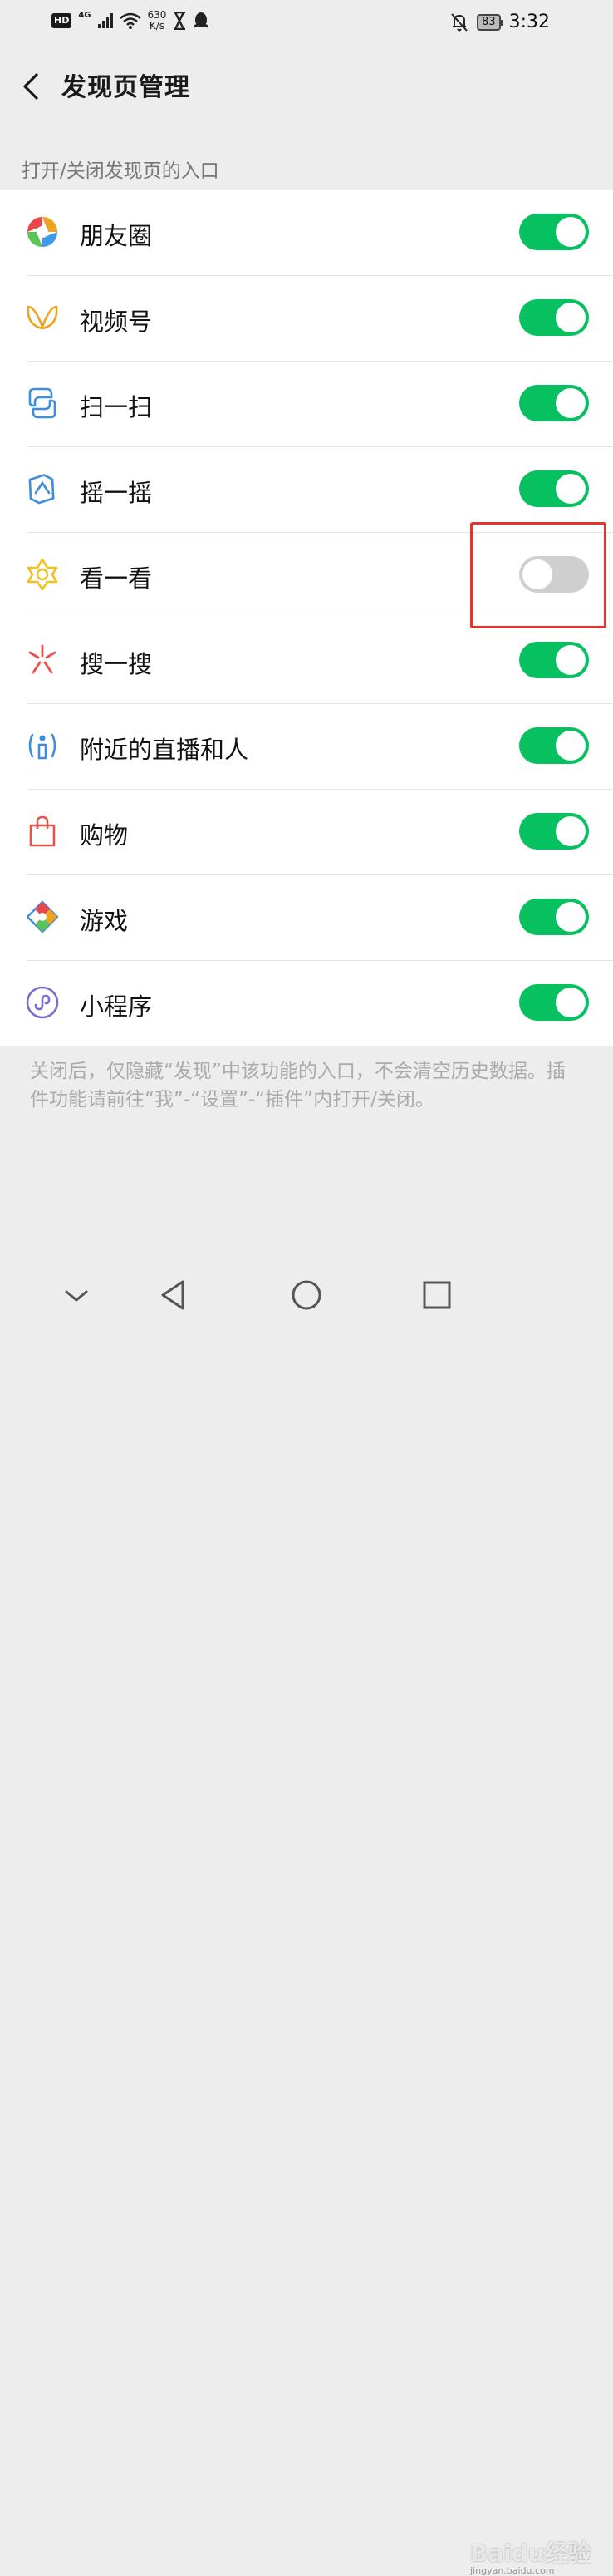  What do you see at coordinates (306, 489) in the screenshot?
I see `list-item-shake: 摇一摇` at bounding box center [306, 489].